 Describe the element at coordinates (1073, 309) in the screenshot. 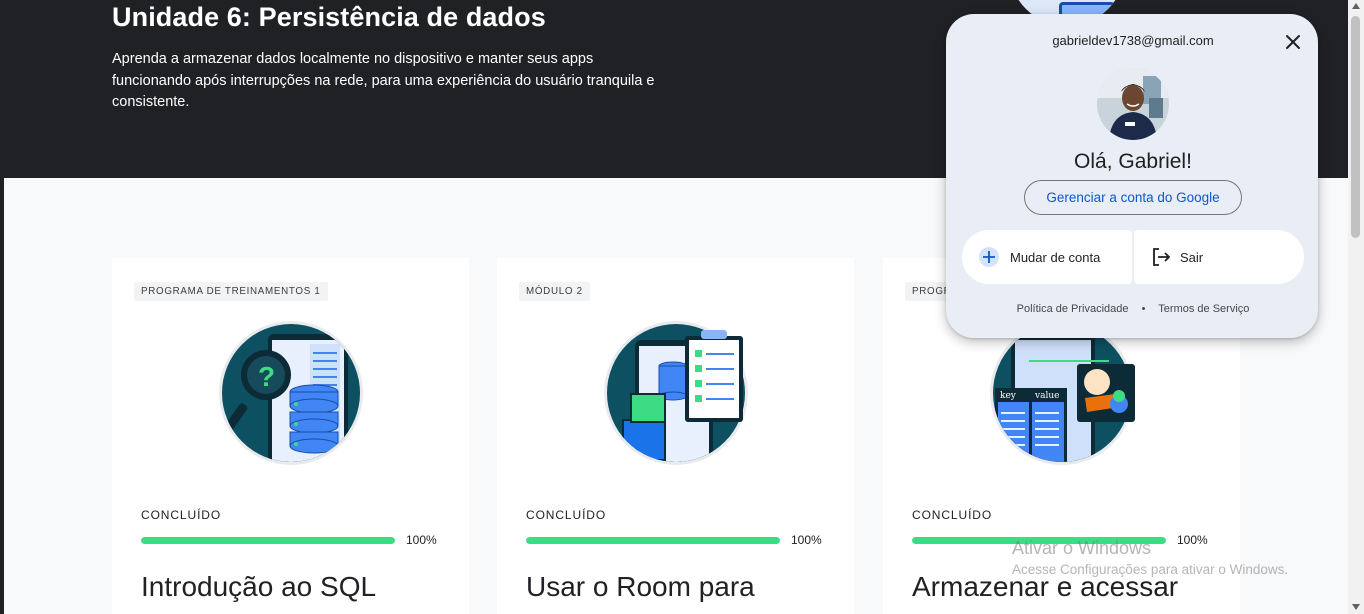

I see `privacy-policy-link: Política de Privacidade` at that location.